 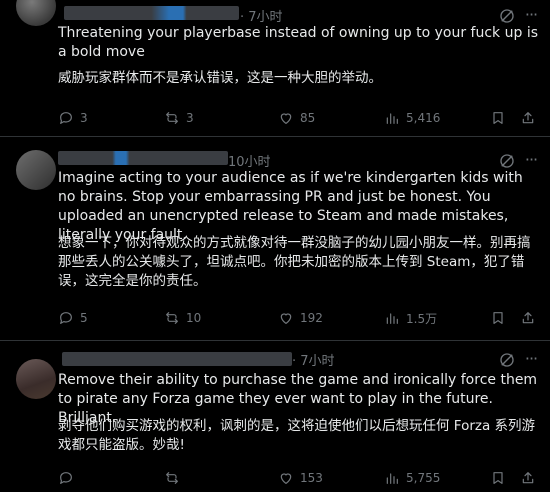 I want to click on like-button: 192, so click(x=300, y=318).